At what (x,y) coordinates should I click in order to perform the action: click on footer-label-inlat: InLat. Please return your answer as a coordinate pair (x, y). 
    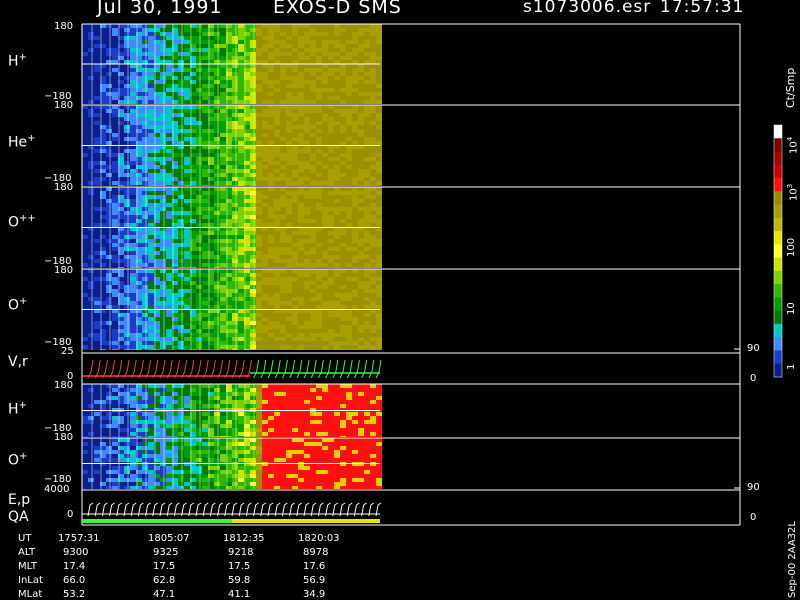
    Looking at the image, I should click on (30, 580).